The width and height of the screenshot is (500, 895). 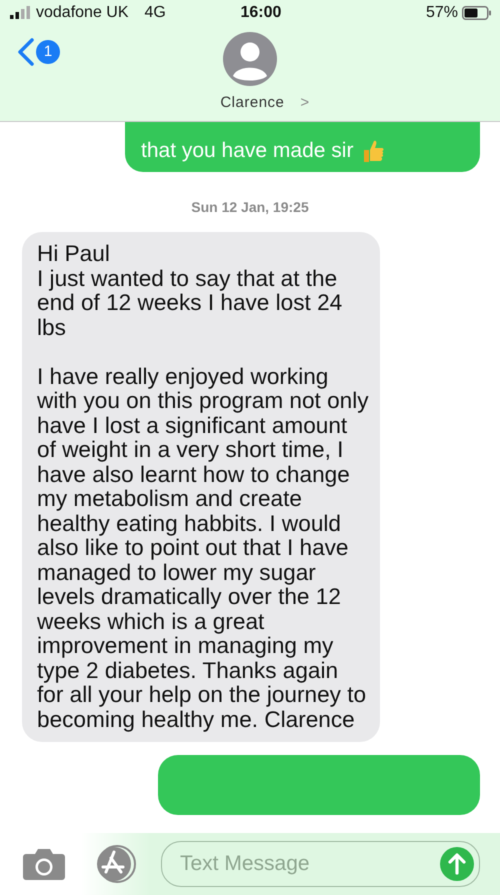 I want to click on back-button: 1, so click(x=38, y=52).